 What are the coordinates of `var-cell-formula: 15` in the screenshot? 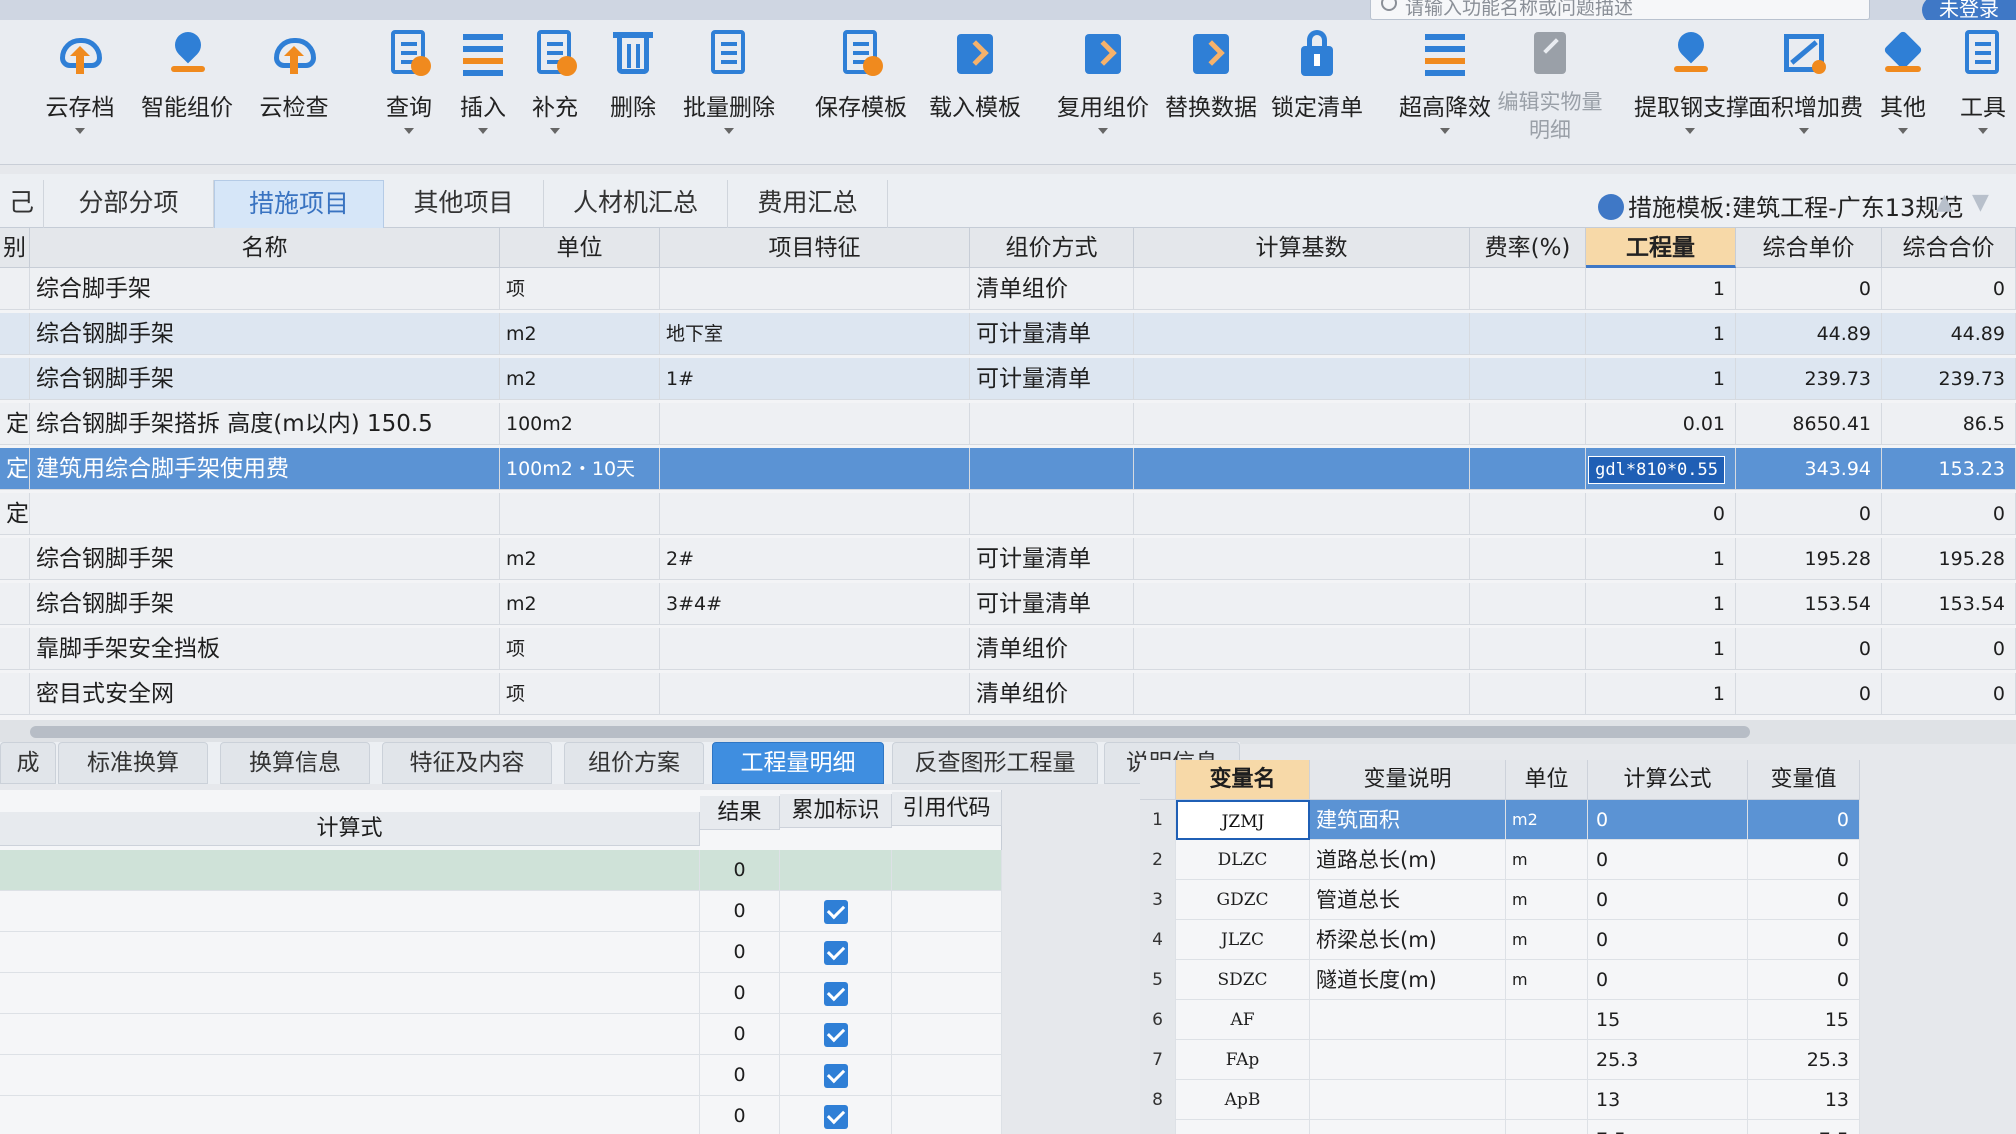 It's located at (1668, 1020).